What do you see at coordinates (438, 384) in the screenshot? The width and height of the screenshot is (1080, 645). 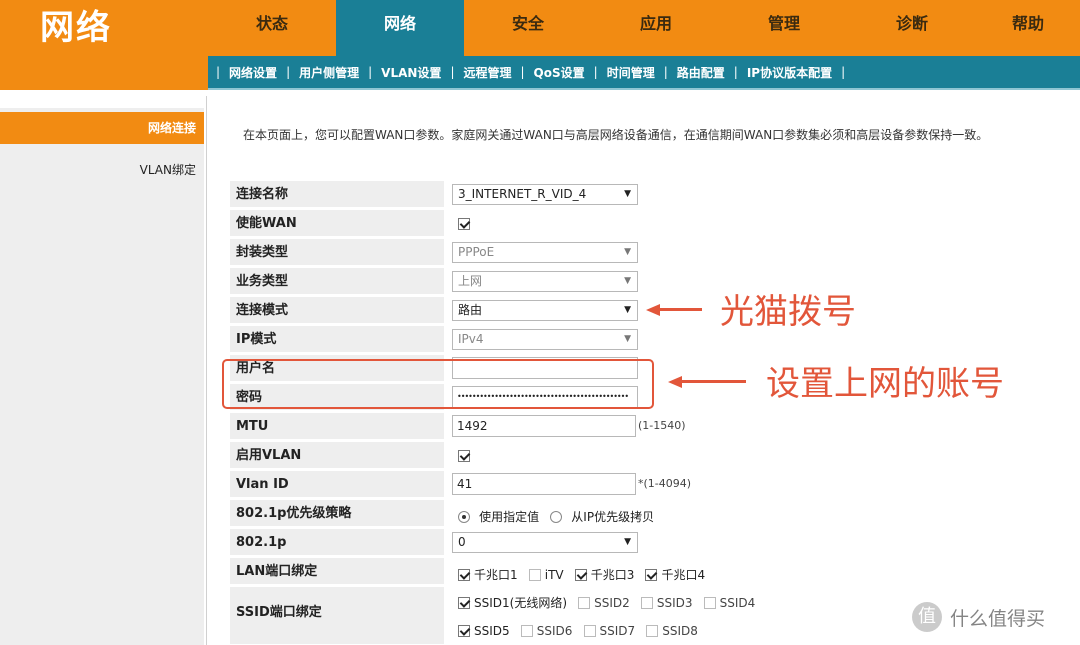 I see `account-highlight-box` at bounding box center [438, 384].